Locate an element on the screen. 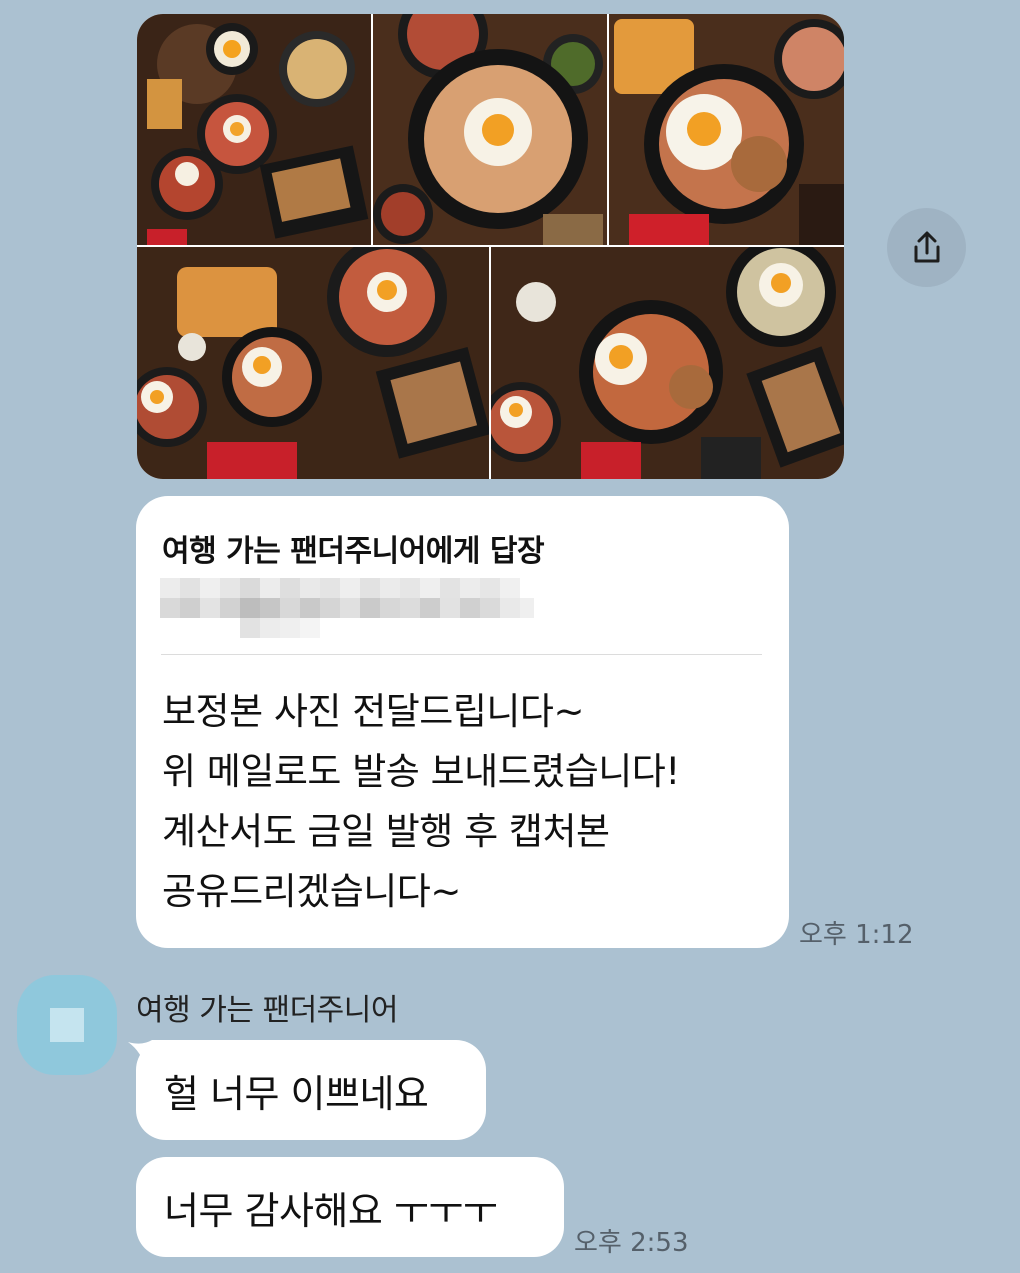  avatar-placeholder-icon is located at coordinates (67, 1025).